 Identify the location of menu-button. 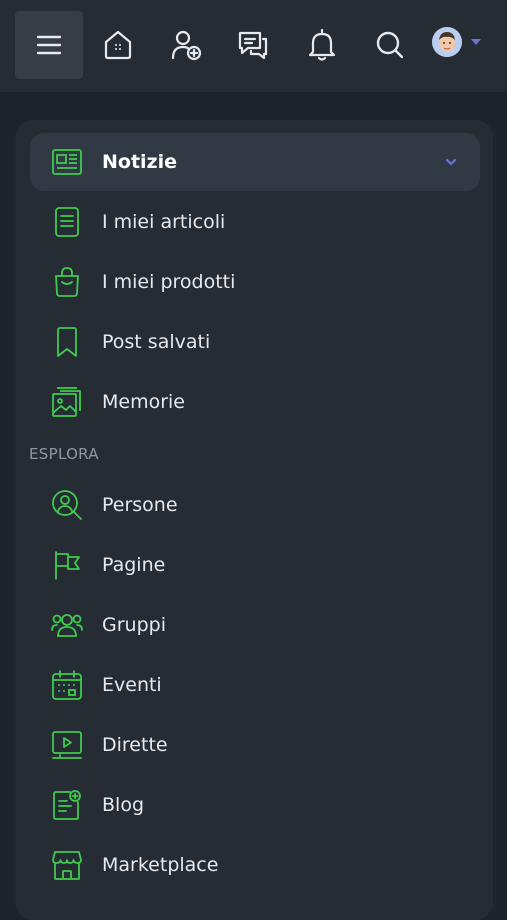
(49, 45).